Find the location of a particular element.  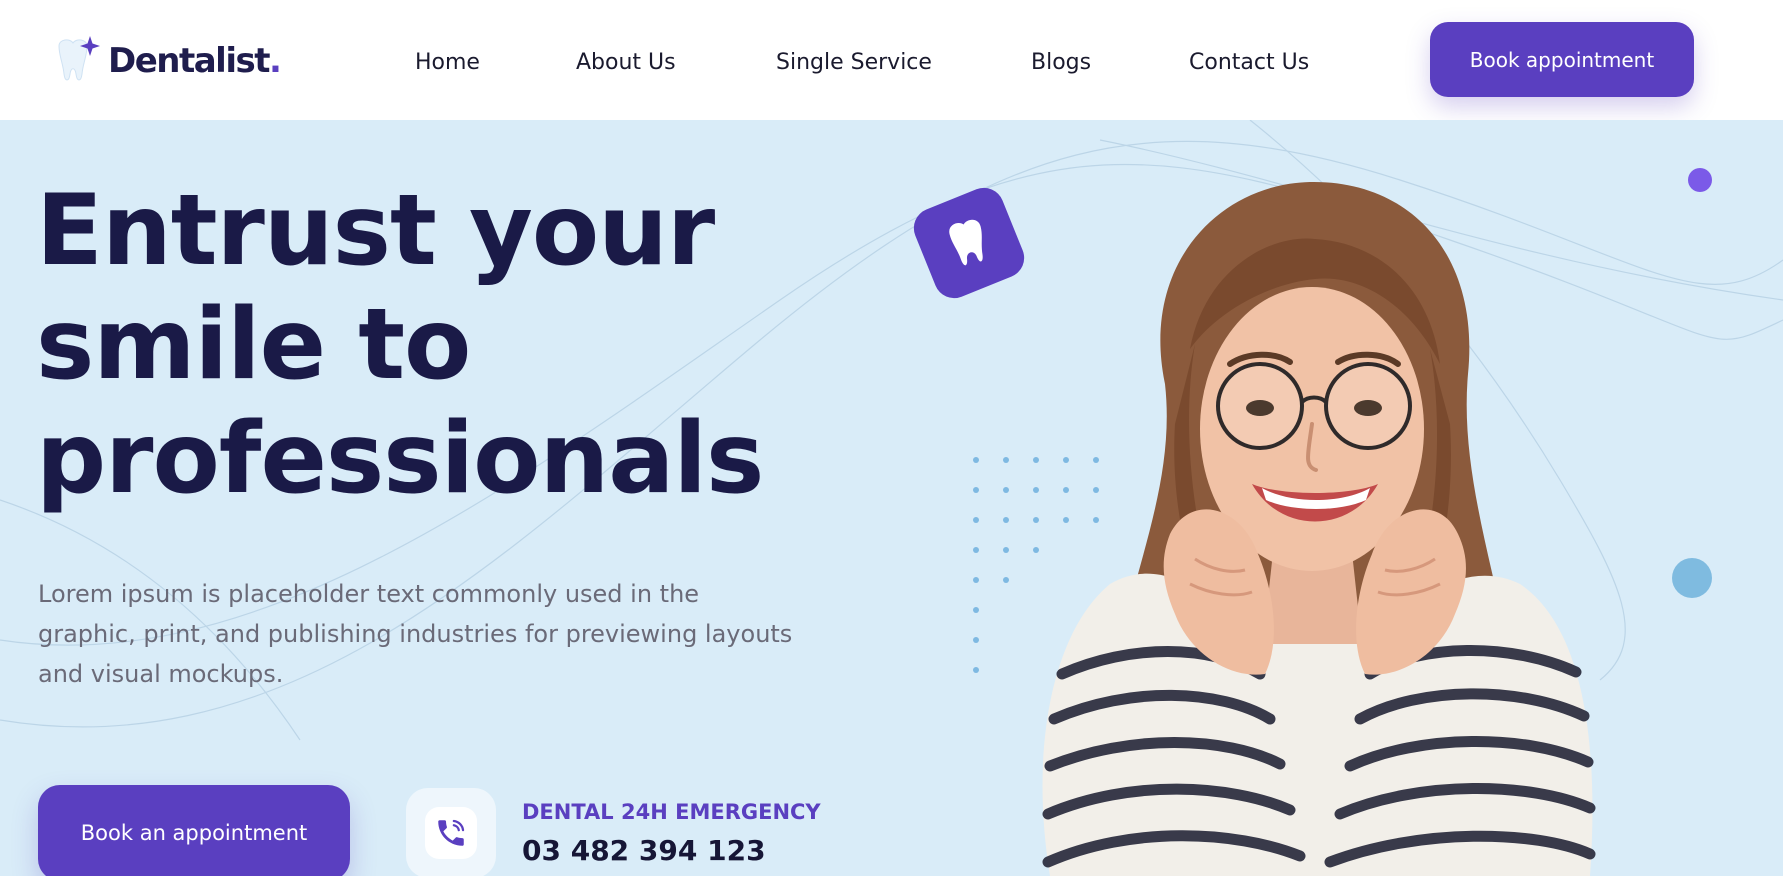

brand-logo: Dentalist. is located at coordinates (168, 61).